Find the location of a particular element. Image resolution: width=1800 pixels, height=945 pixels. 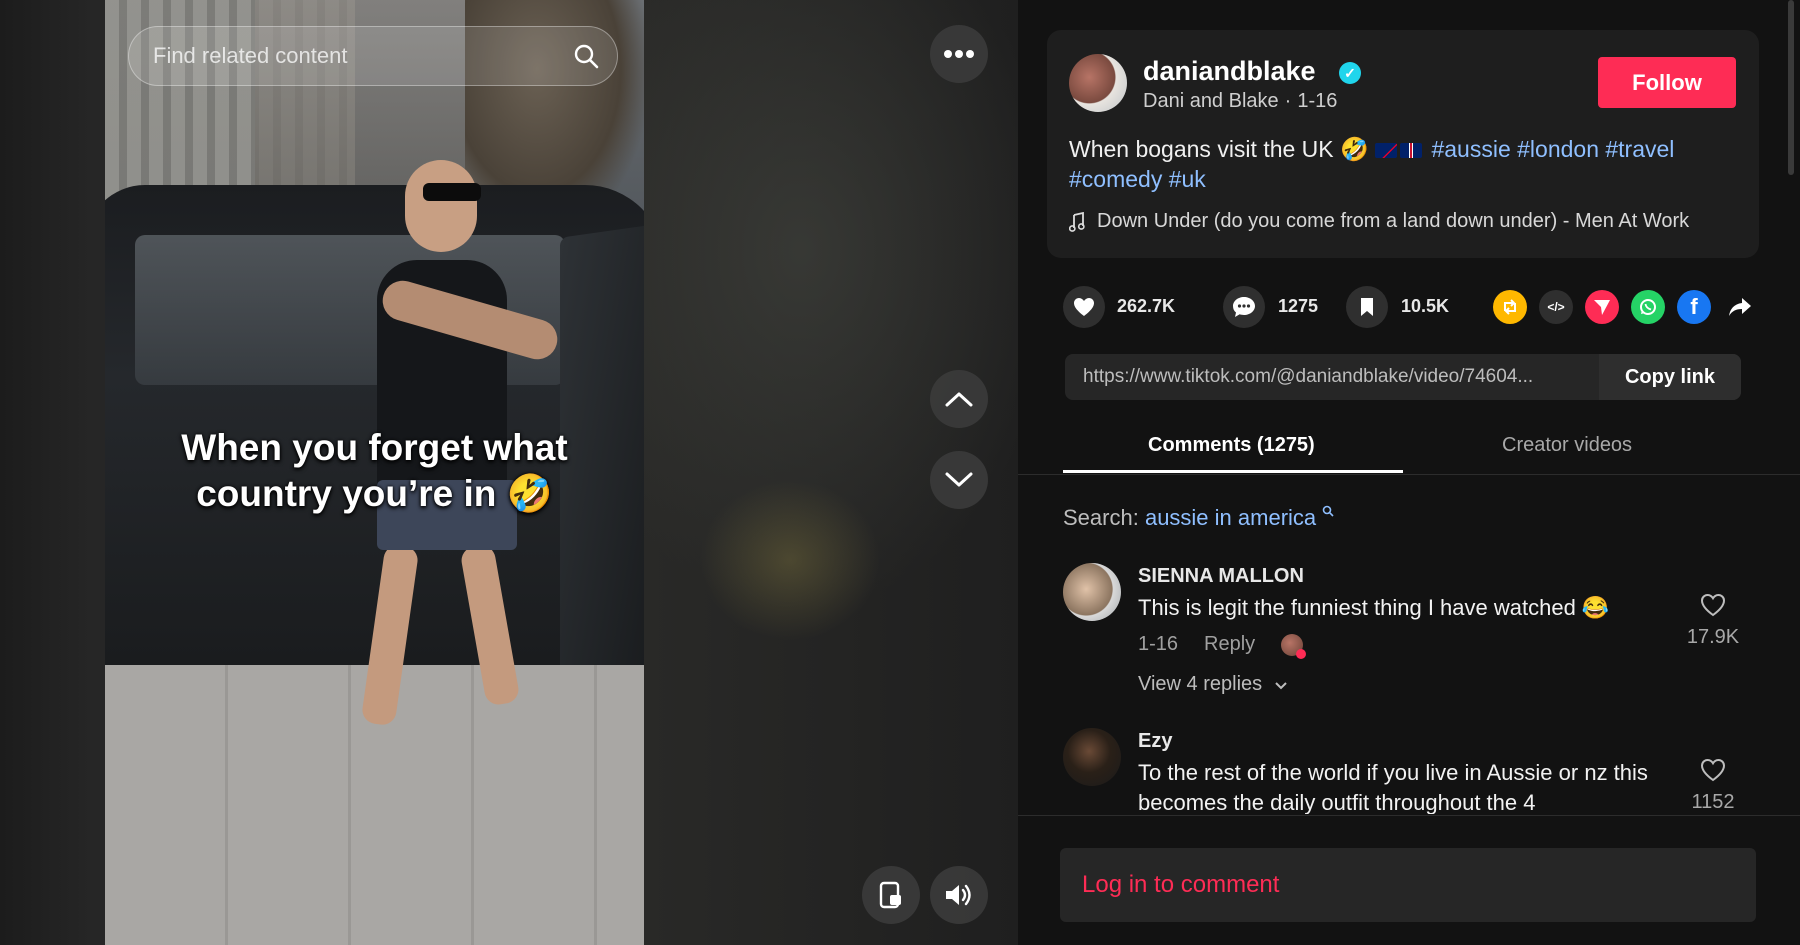

sunglasses is located at coordinates (452, 192).